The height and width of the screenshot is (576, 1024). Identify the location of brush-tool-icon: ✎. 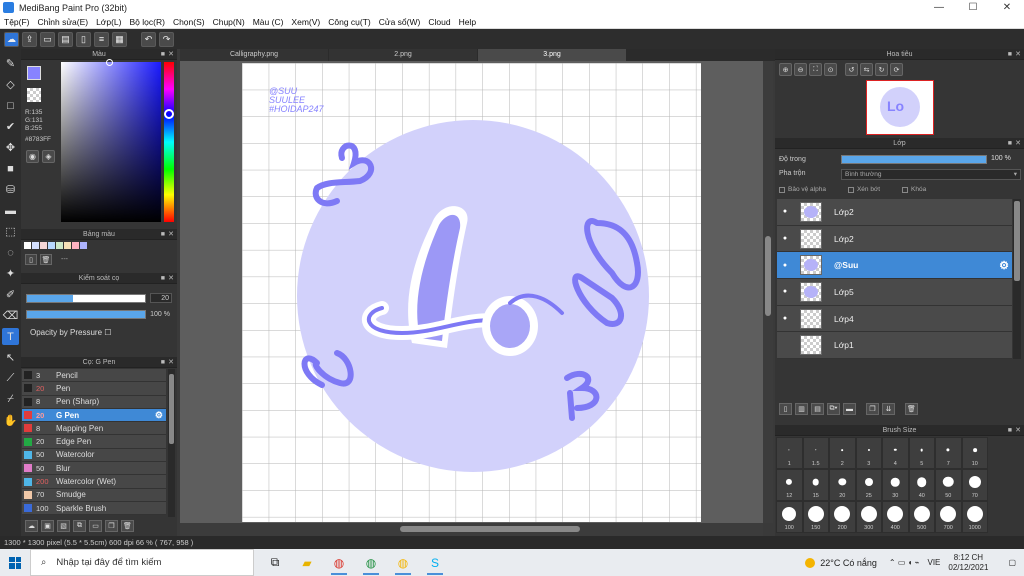
(10, 63).